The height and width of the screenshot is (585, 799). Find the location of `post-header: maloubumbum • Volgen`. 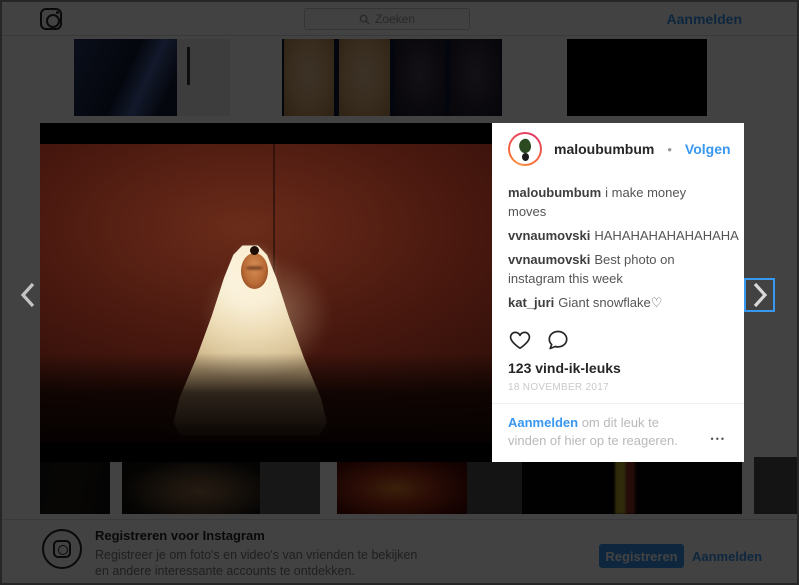

post-header: maloubumbum • Volgen is located at coordinates (618, 149).